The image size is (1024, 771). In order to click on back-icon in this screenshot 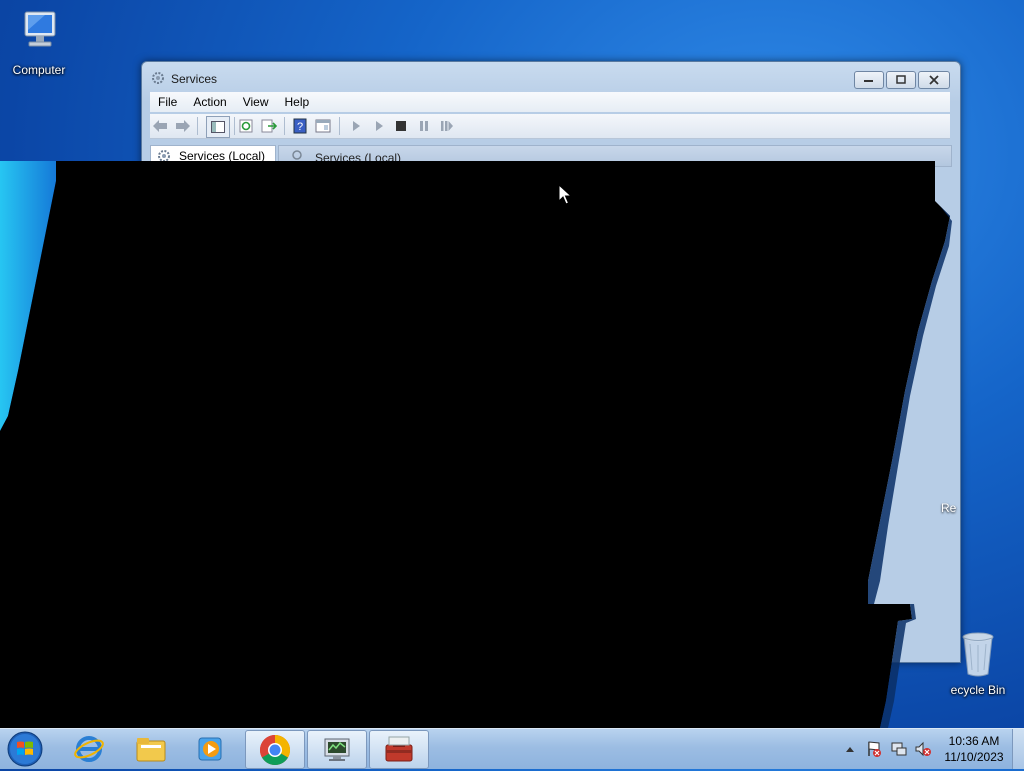, I will do `click(160, 126)`.